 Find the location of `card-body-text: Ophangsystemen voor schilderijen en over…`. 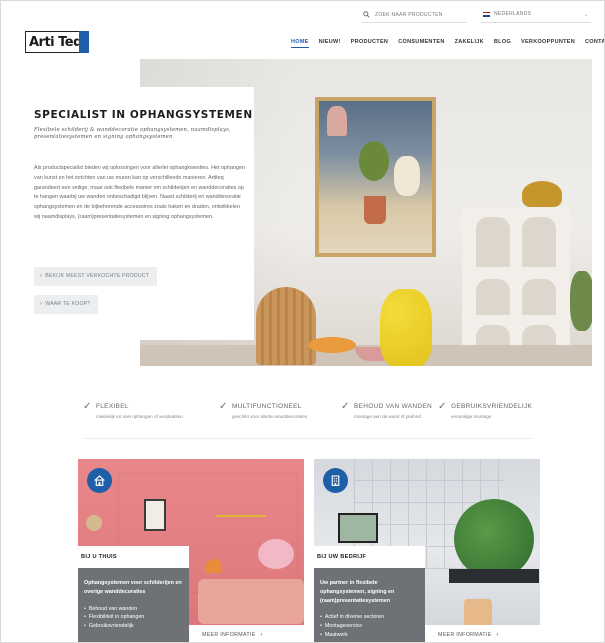

card-body-text: Ophangsystemen voor schilderijen en over… is located at coordinates (133, 587).